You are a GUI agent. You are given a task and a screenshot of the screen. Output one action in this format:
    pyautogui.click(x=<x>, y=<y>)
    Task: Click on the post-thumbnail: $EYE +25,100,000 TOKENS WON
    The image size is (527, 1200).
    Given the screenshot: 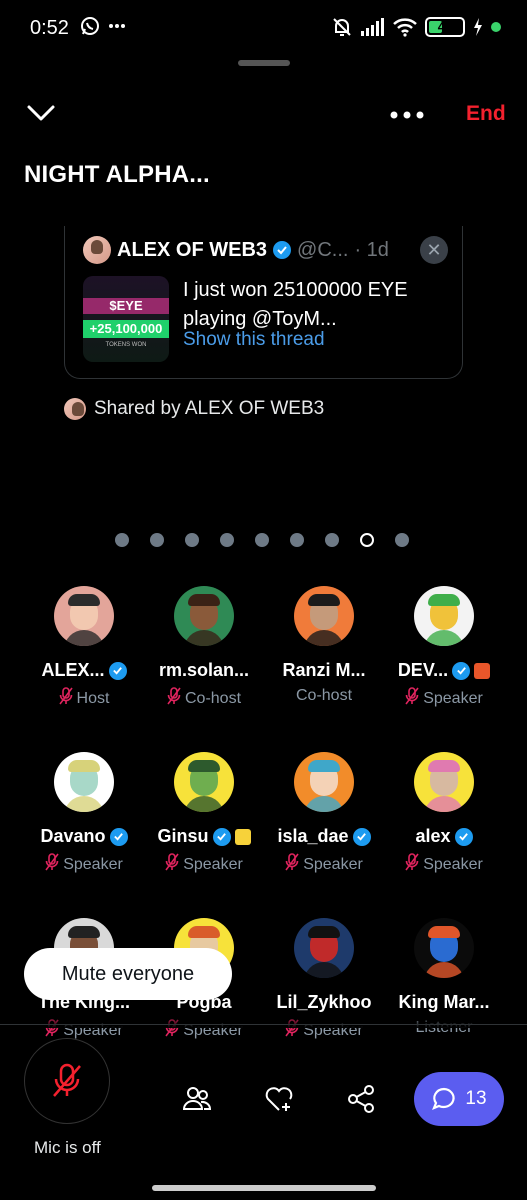 What is the action you would take?
    pyautogui.click(x=126, y=319)
    